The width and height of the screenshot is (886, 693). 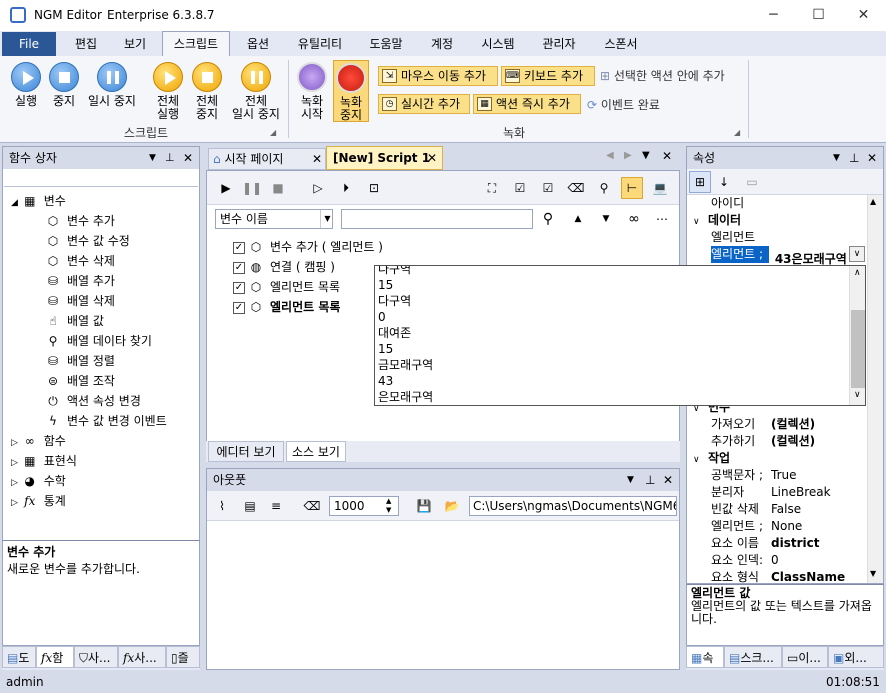 What do you see at coordinates (14, 203) in the screenshot?
I see `collapse-icon: ◢` at bounding box center [14, 203].